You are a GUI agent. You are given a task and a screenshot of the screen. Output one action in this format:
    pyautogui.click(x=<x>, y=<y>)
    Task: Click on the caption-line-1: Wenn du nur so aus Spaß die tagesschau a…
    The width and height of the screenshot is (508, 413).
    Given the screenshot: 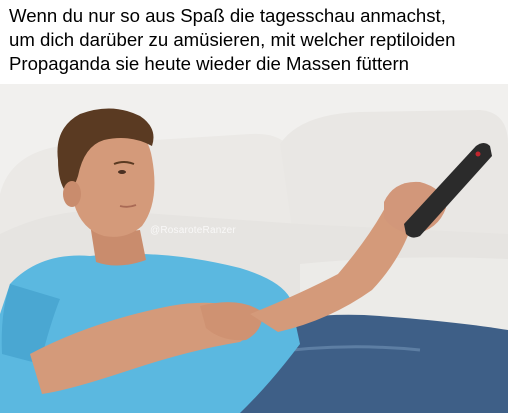 What is the action you would take?
    pyautogui.click(x=227, y=15)
    